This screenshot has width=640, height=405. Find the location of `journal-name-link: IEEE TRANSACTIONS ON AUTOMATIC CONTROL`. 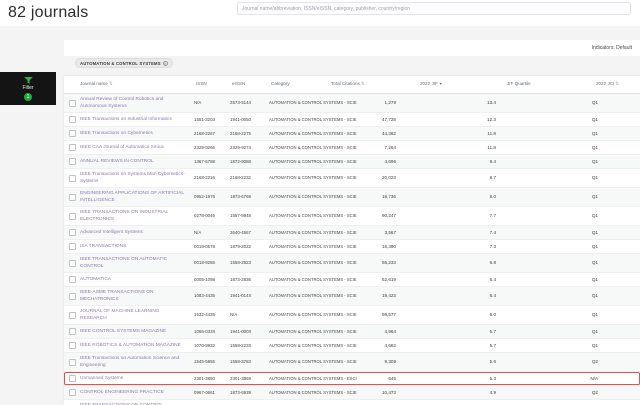

journal-name-link: IEEE TRANSACTIONS ON AUTOMATIC CONTROL is located at coordinates (123, 263).